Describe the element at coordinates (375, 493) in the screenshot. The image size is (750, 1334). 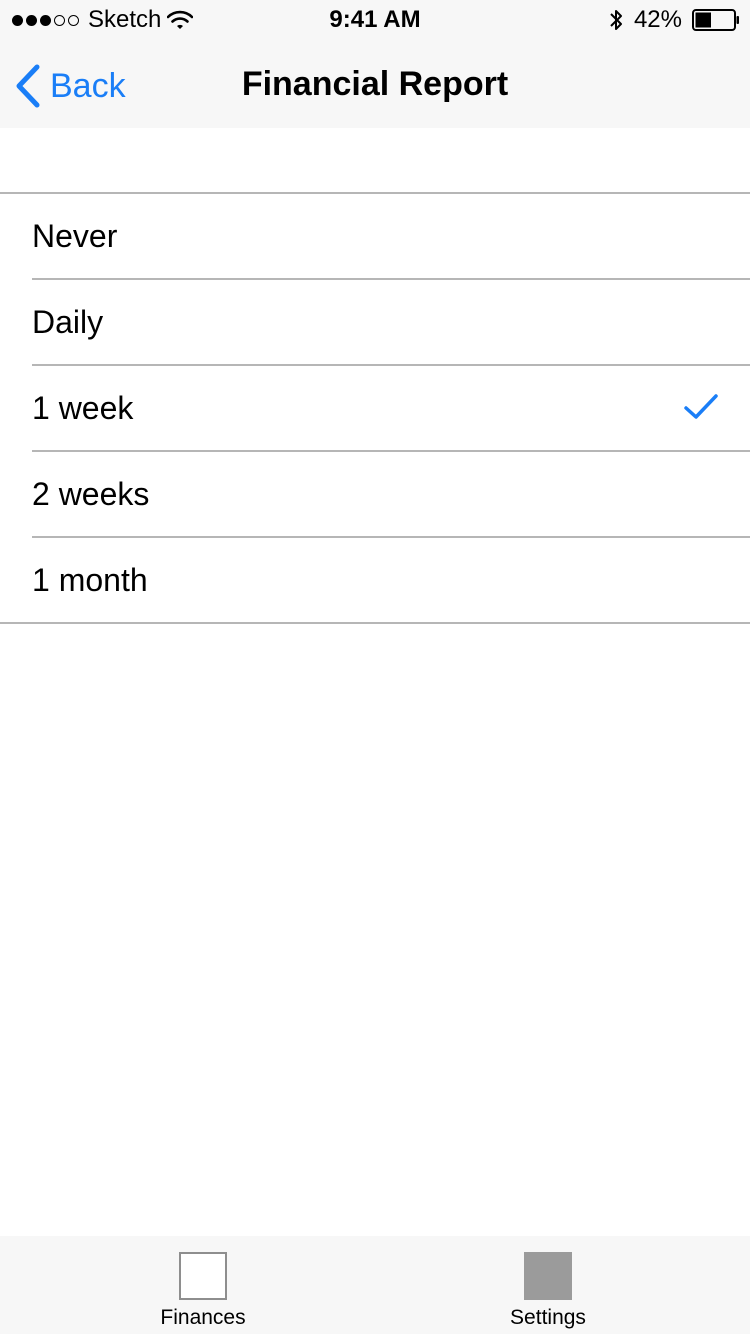
I see `option-2-weeks: 2 weeks` at that location.